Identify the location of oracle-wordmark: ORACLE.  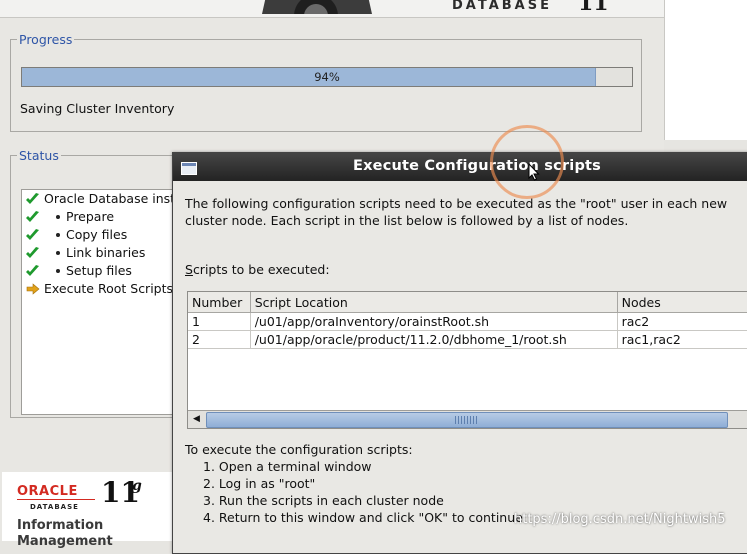
(47, 491).